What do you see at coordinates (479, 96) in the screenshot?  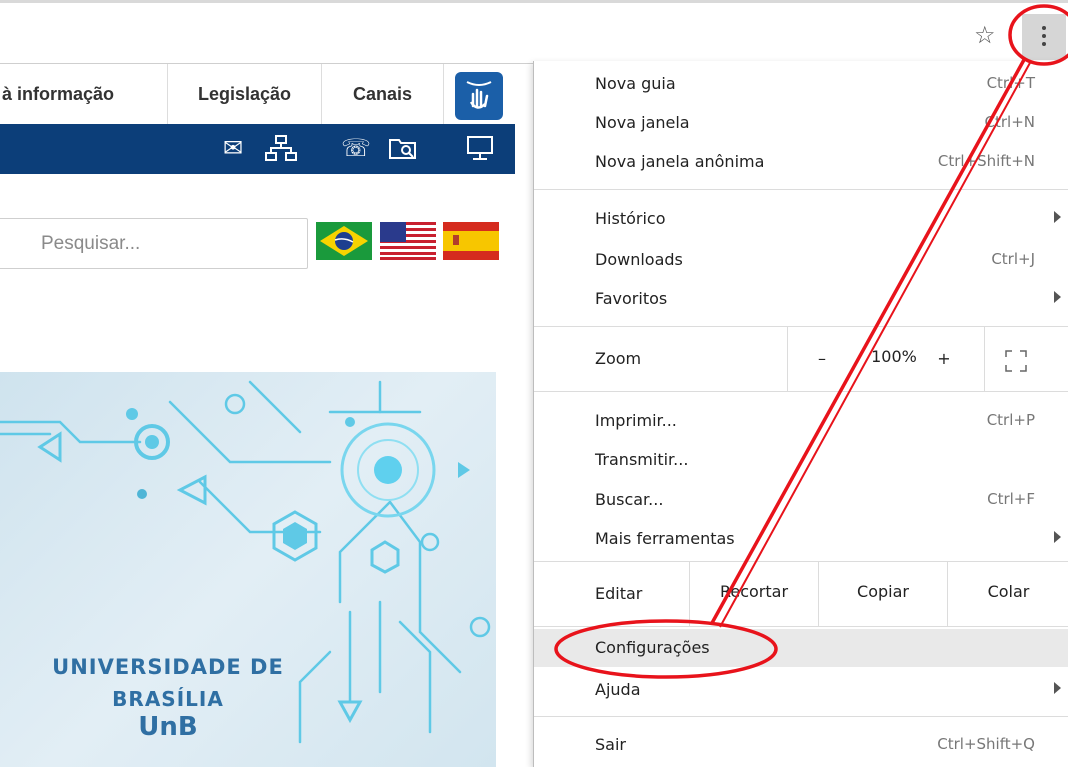 I see `sign-language-icon` at bounding box center [479, 96].